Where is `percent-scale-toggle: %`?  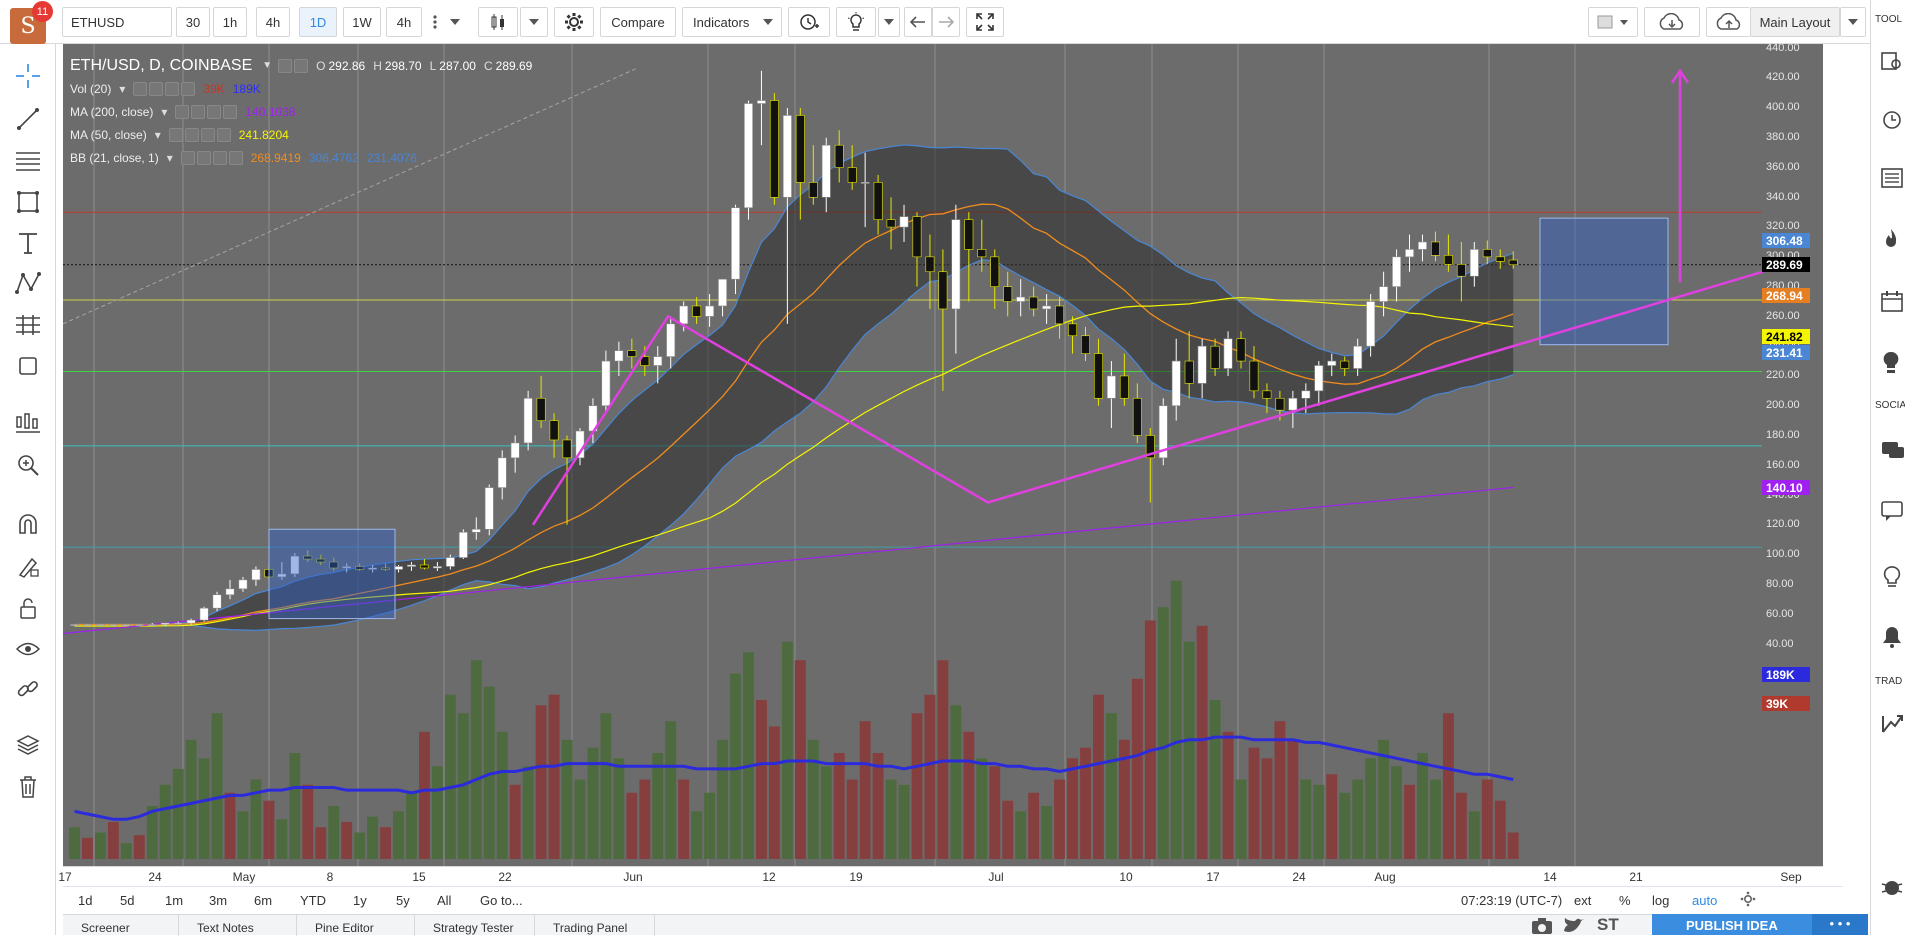 percent-scale-toggle: % is located at coordinates (1625, 900).